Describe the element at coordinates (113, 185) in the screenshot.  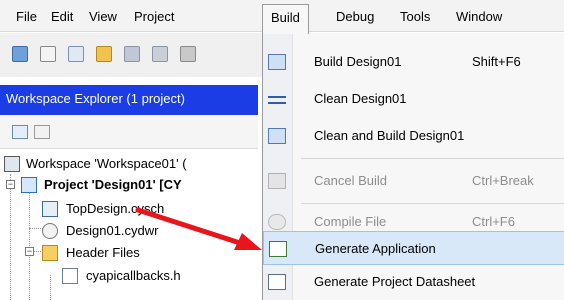
I see `tree-item-project: Project 'Design01' [CY` at that location.